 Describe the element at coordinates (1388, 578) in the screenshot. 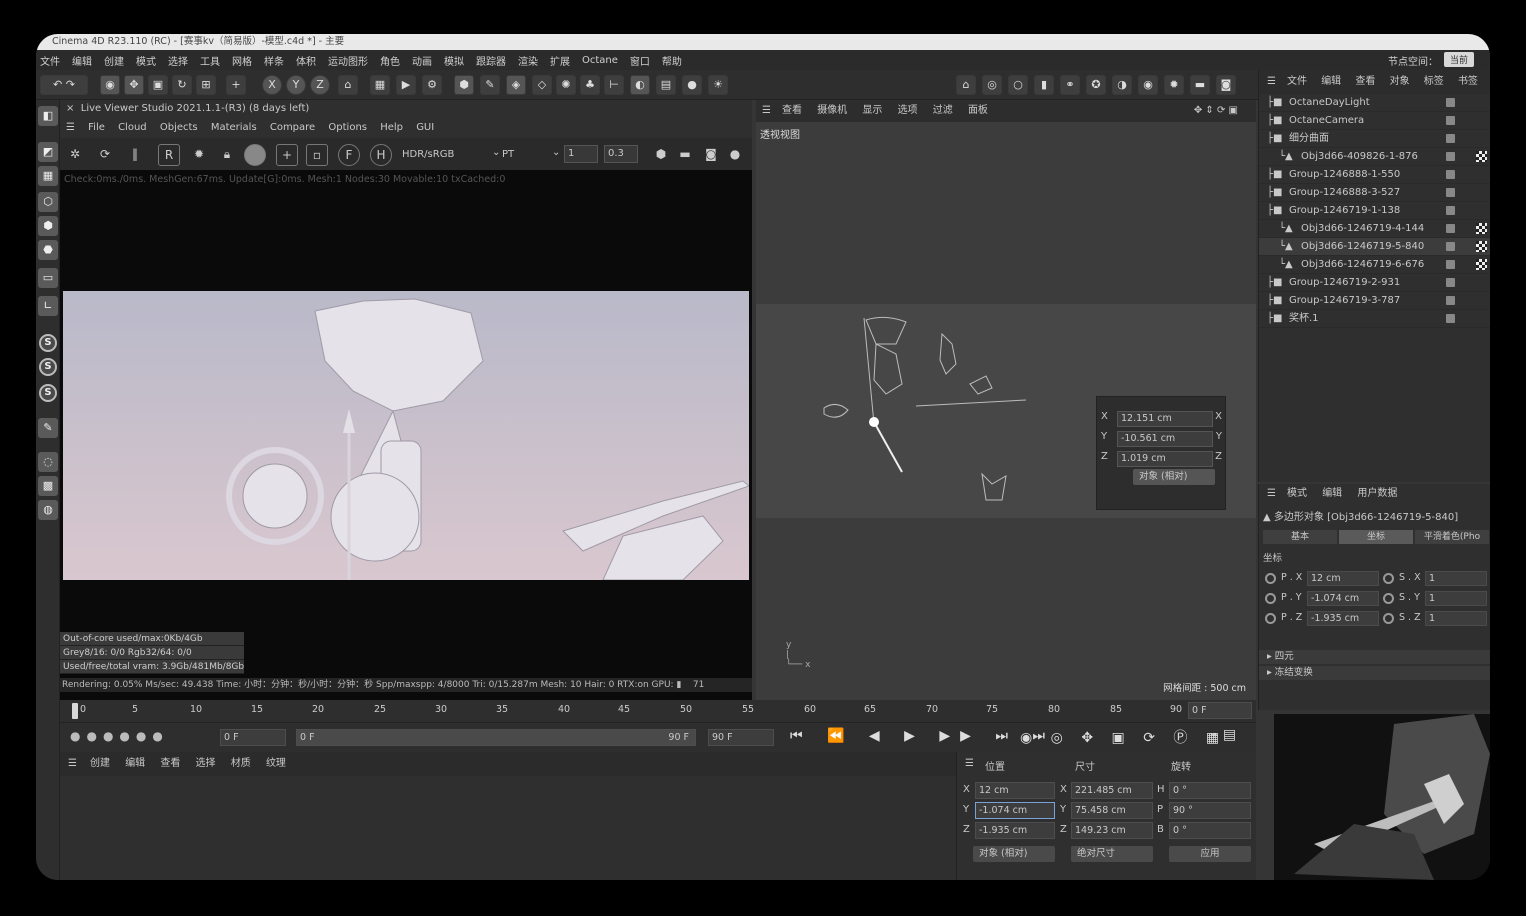

I see `sx-keyframe-radio` at that location.